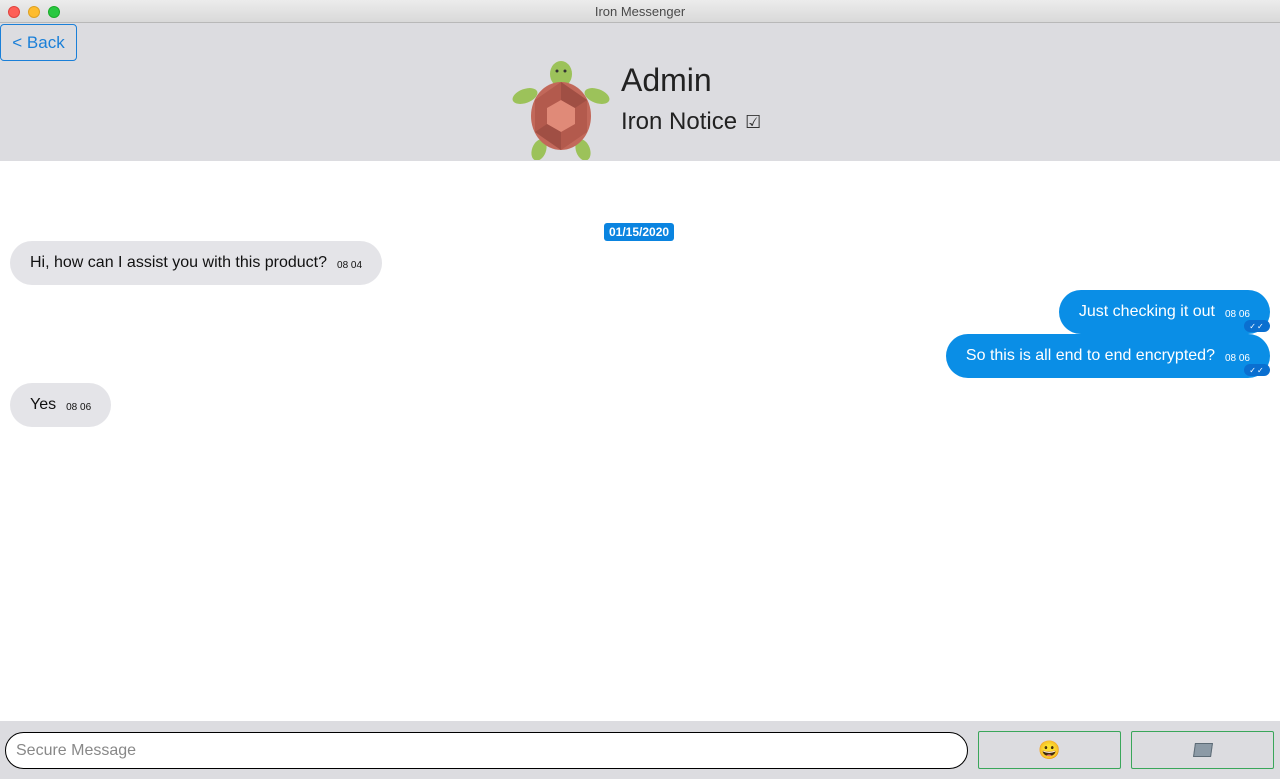 This screenshot has height=779, width=1280. Describe the element at coordinates (1090, 355) in the screenshot. I see `message-text: So this is all end to end encrypted?` at that location.